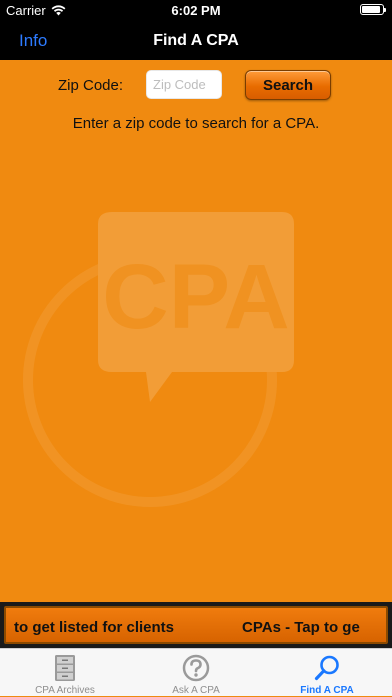  I want to click on tab-find-a-cpa: Find A CPA, so click(327, 673).